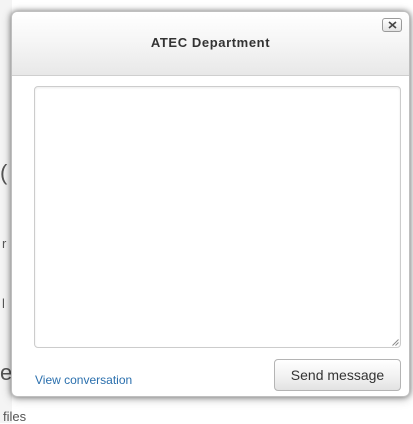  I want to click on background-text-fragment: l, so click(3, 303).